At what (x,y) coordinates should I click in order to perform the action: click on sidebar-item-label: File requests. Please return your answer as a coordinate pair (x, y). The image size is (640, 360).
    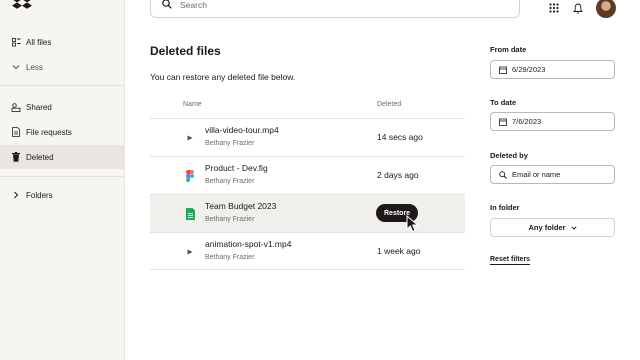
    Looking at the image, I should click on (49, 132).